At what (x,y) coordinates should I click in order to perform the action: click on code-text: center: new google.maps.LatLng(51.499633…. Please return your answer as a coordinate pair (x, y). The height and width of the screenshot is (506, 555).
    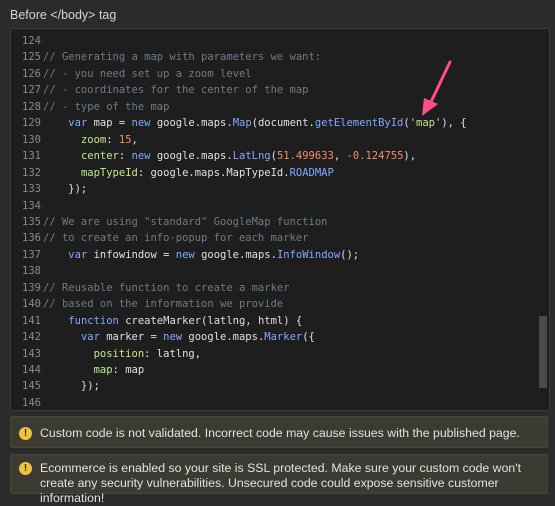
    Looking at the image, I should click on (229, 156).